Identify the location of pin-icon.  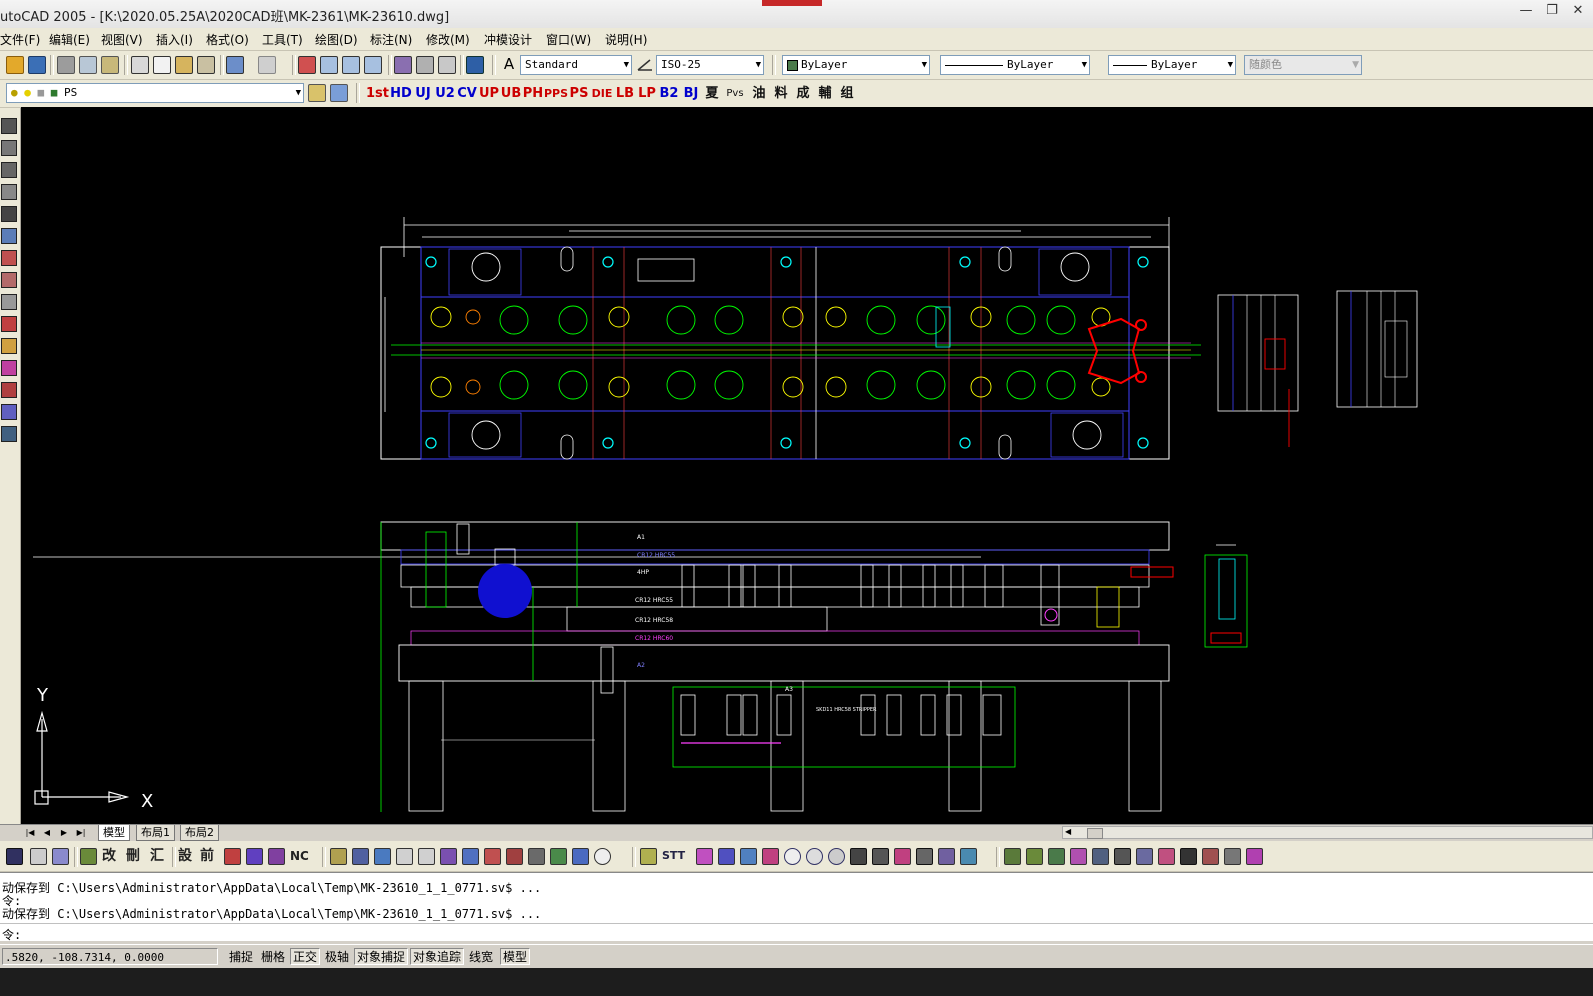
(9, 214).